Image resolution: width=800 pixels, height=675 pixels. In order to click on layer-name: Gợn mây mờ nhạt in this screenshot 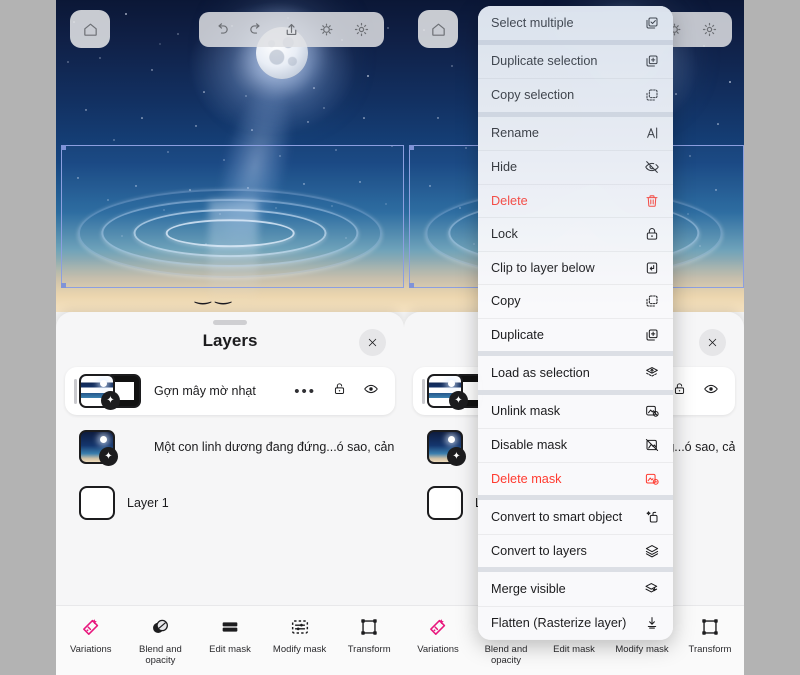, I will do `click(205, 391)`.